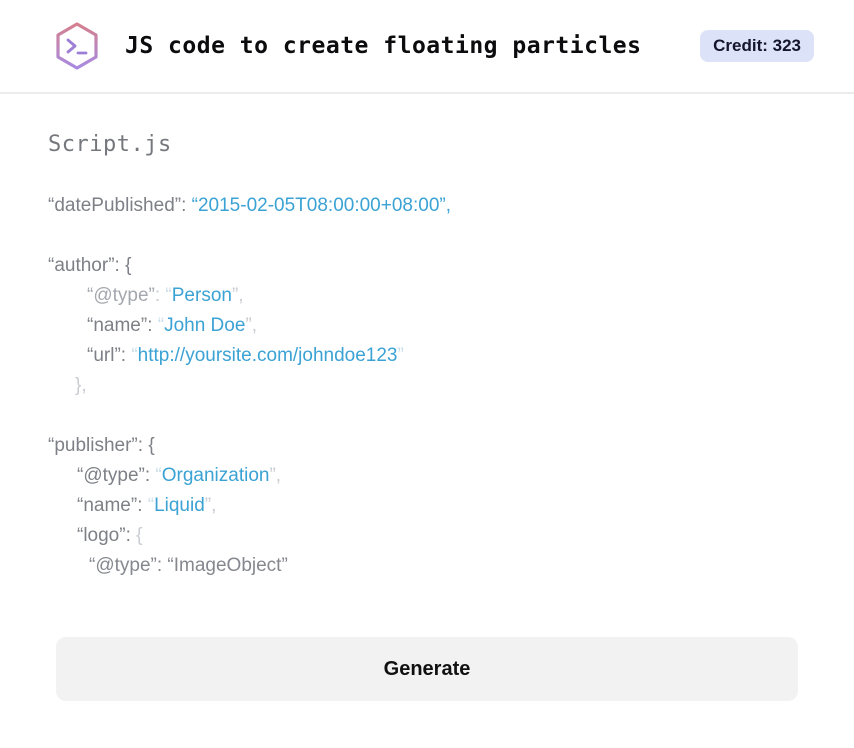 This screenshot has height=748, width=854. Describe the element at coordinates (427, 326) in the screenshot. I see `code-line: “name”: “John Doe”,` at that location.